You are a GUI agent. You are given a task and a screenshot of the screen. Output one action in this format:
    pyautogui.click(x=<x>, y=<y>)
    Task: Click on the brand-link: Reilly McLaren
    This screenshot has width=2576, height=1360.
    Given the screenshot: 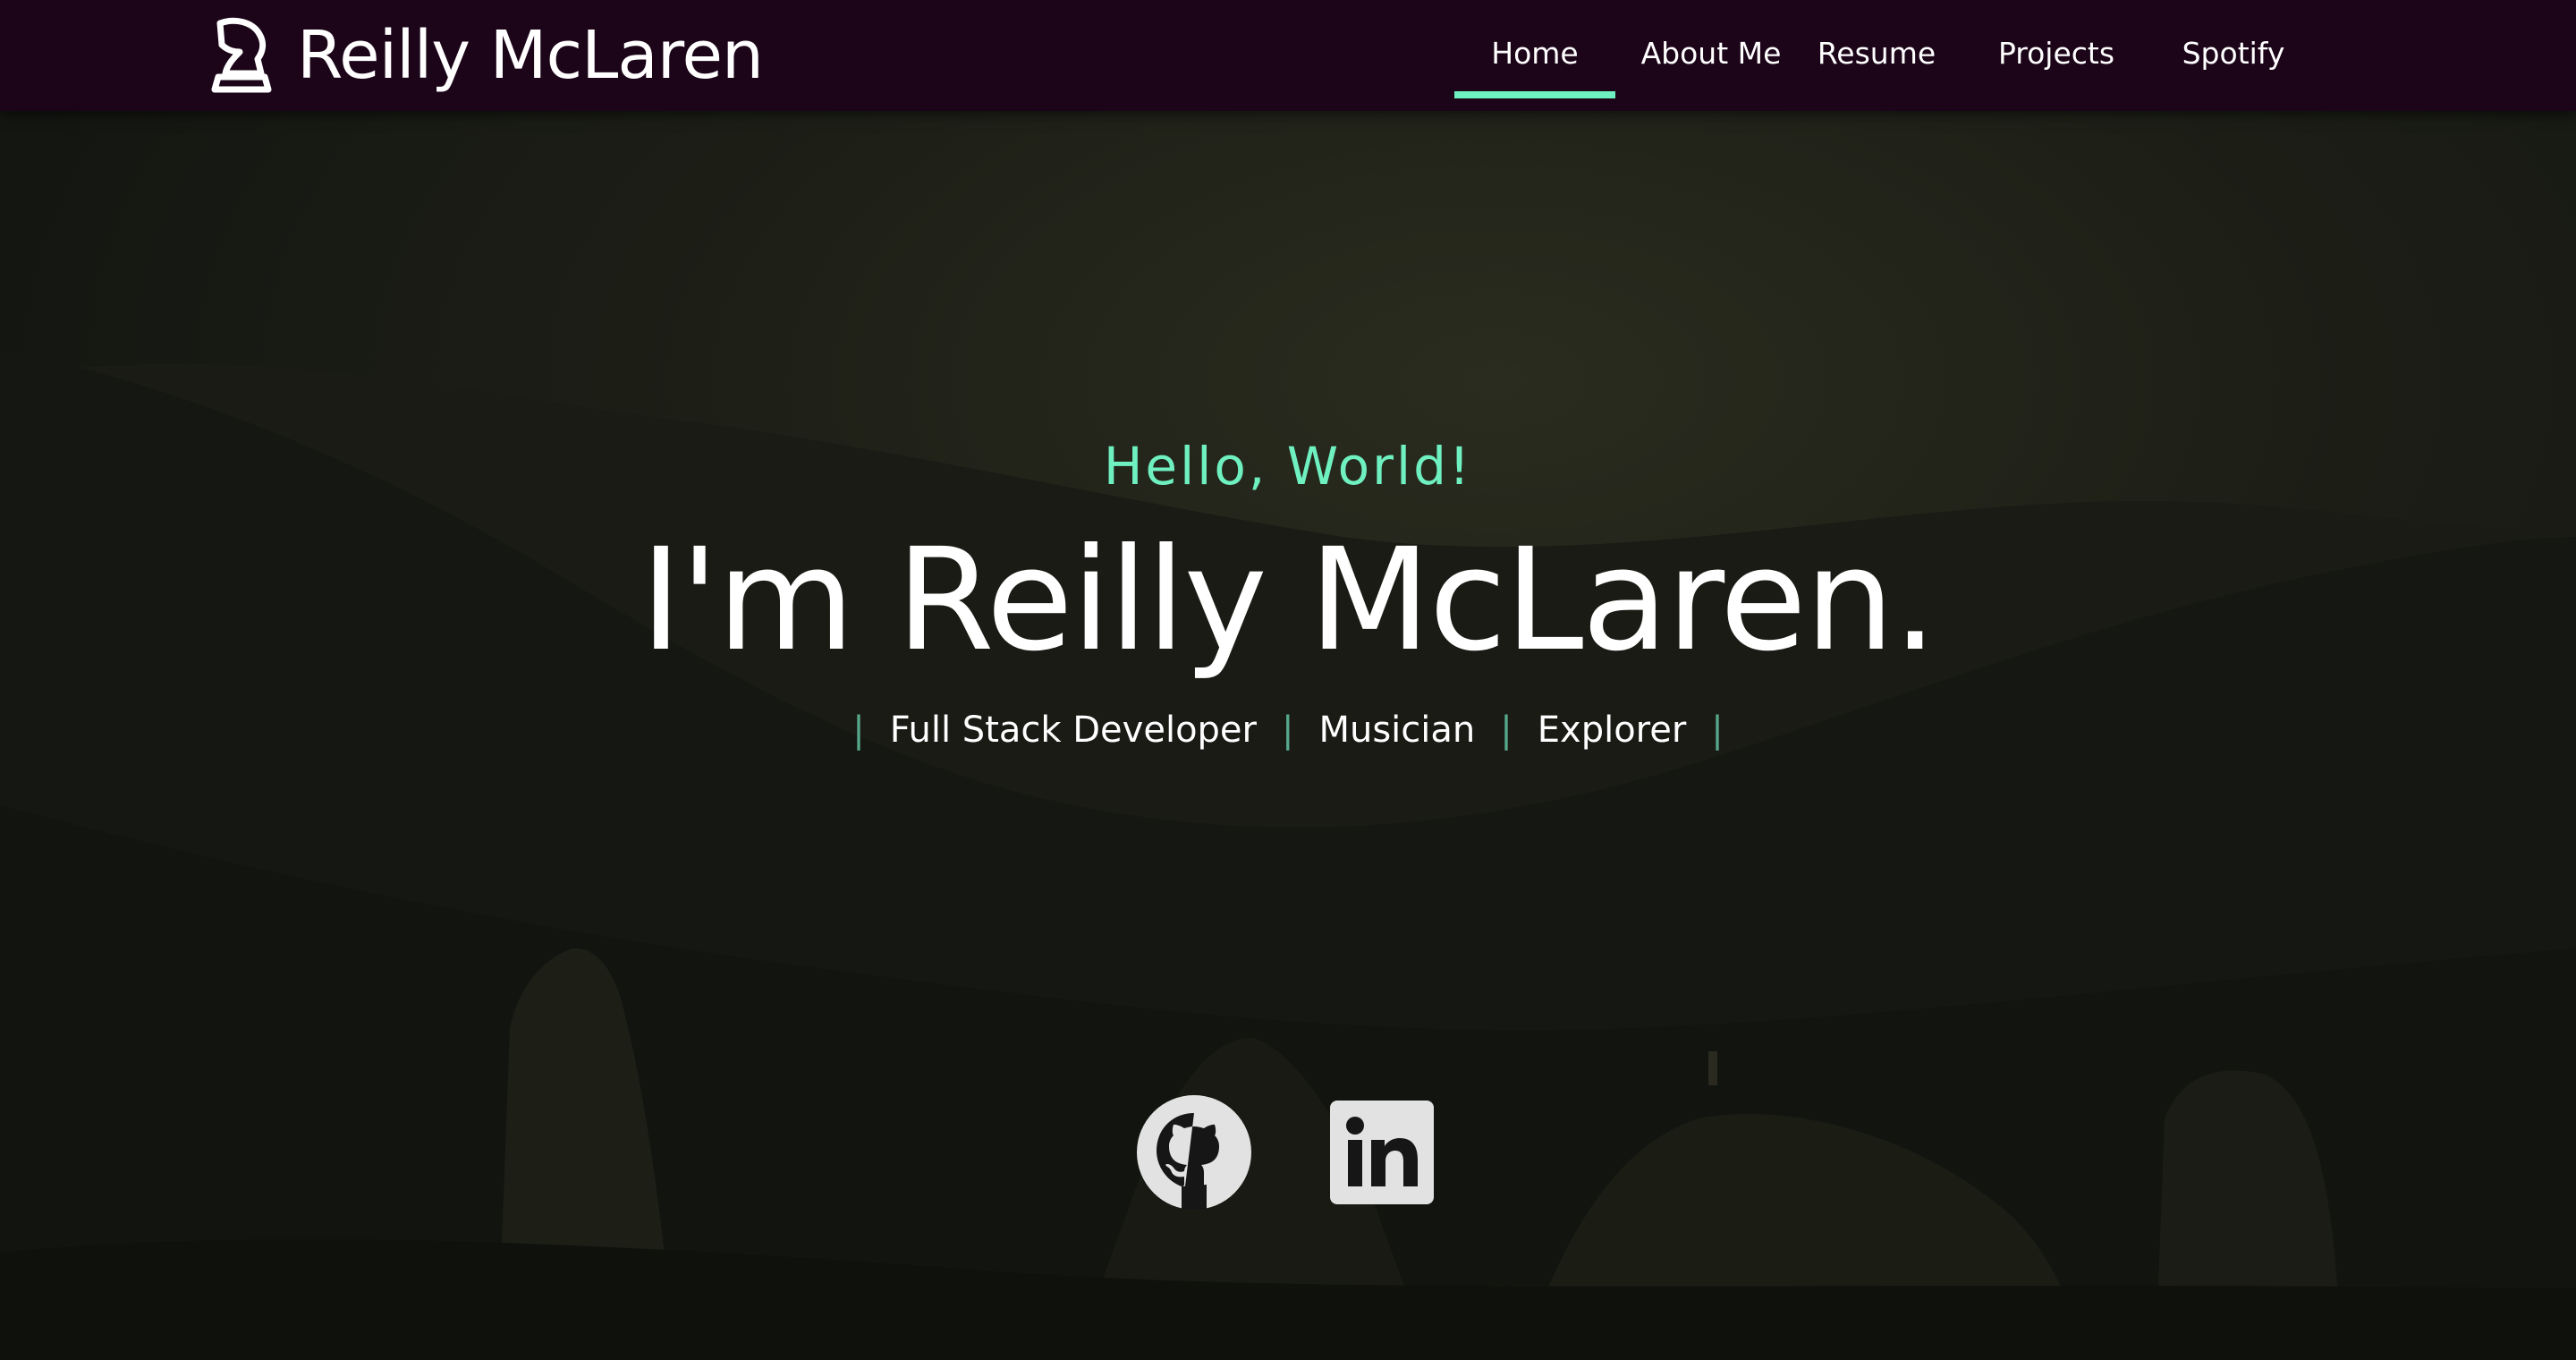 What is the action you would take?
    pyautogui.click(x=486, y=55)
    